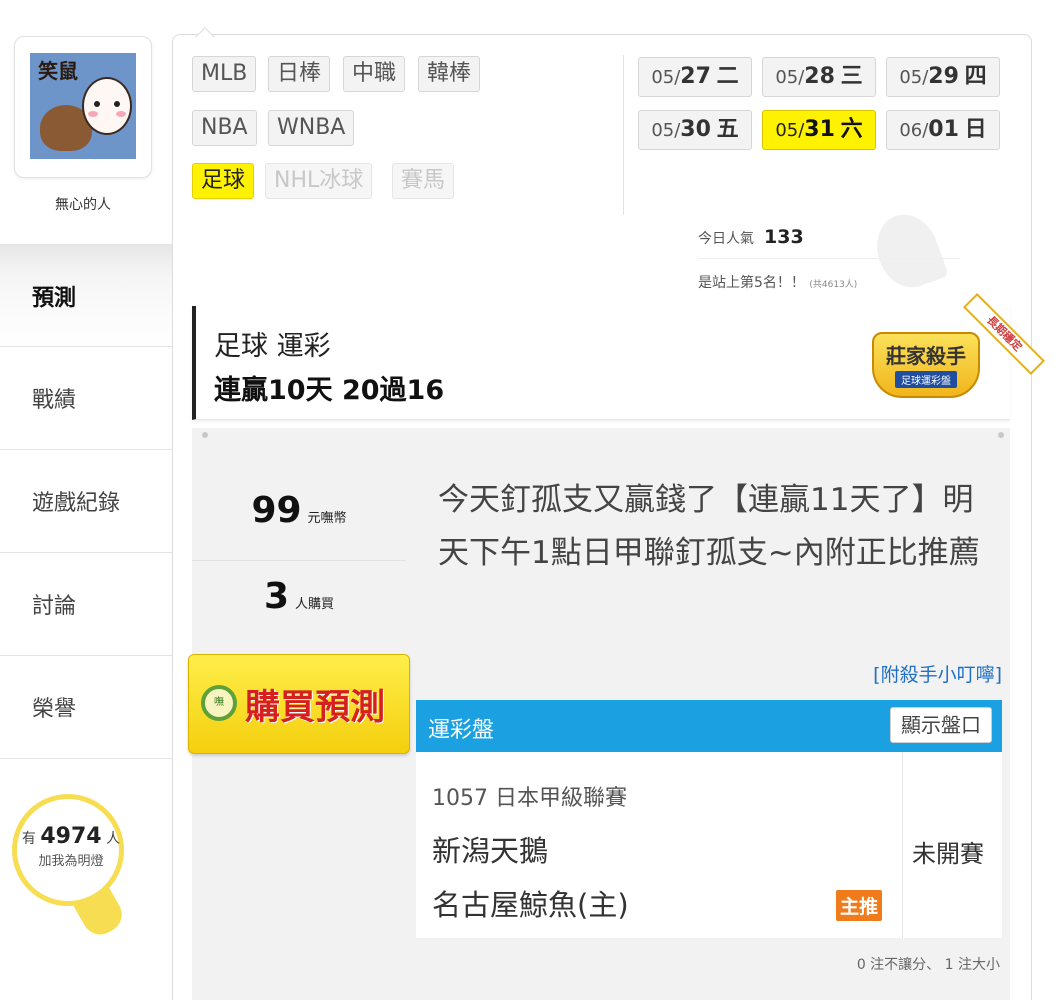  Describe the element at coordinates (751, 283) in the screenshot. I see `rank-text: 是站上第5名！！` at that location.